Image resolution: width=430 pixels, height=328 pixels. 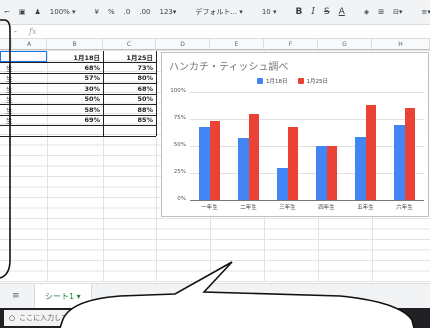 What do you see at coordinates (266, 12) in the screenshot?
I see `font-size-label: 10` at bounding box center [266, 12].